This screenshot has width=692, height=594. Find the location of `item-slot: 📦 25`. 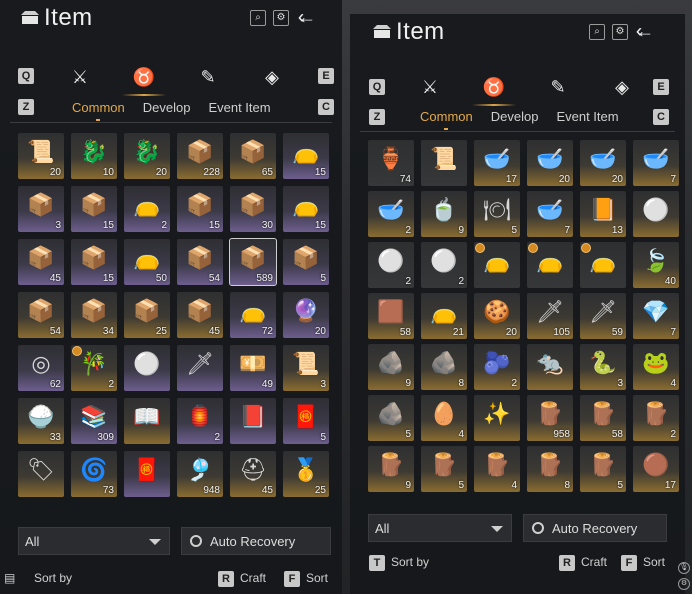

item-slot: 📦 25 is located at coordinates (147, 315).